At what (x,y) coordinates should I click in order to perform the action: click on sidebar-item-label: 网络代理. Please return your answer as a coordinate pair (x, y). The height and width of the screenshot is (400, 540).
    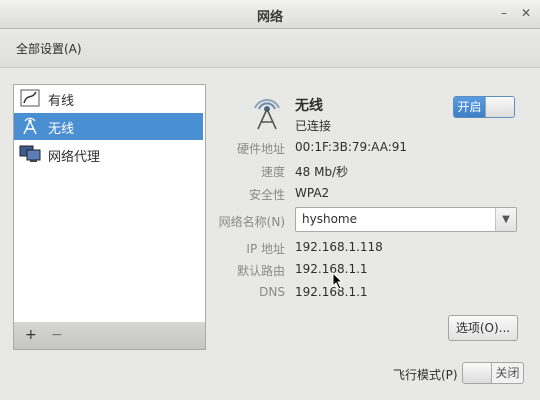
    Looking at the image, I should click on (74, 157).